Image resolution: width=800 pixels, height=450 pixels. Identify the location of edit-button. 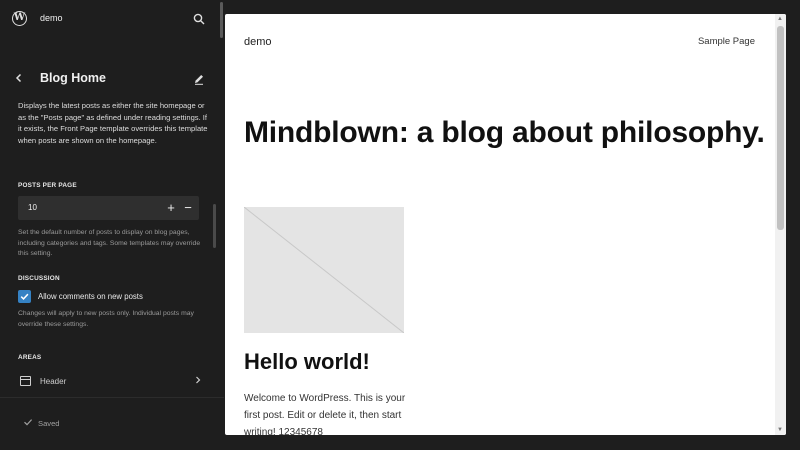
(199, 79).